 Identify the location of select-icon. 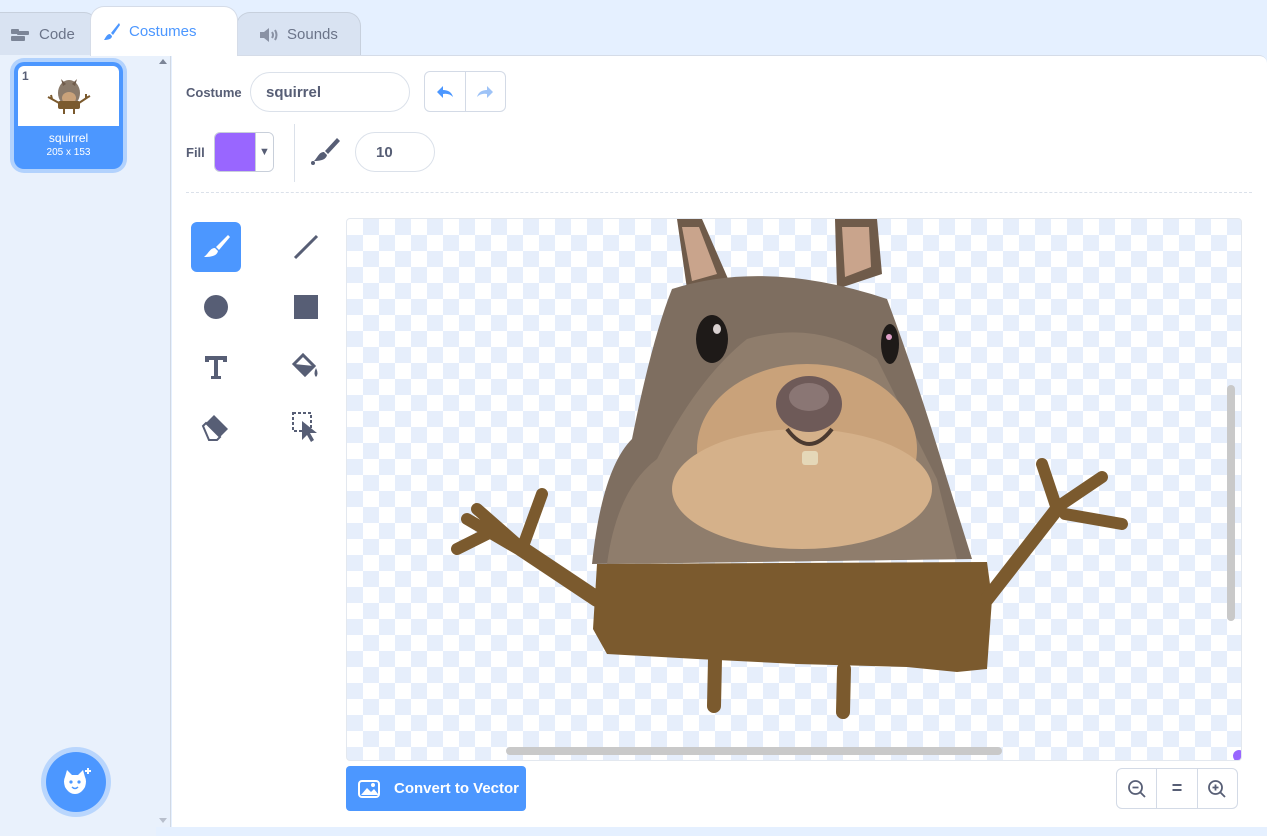
(304, 427).